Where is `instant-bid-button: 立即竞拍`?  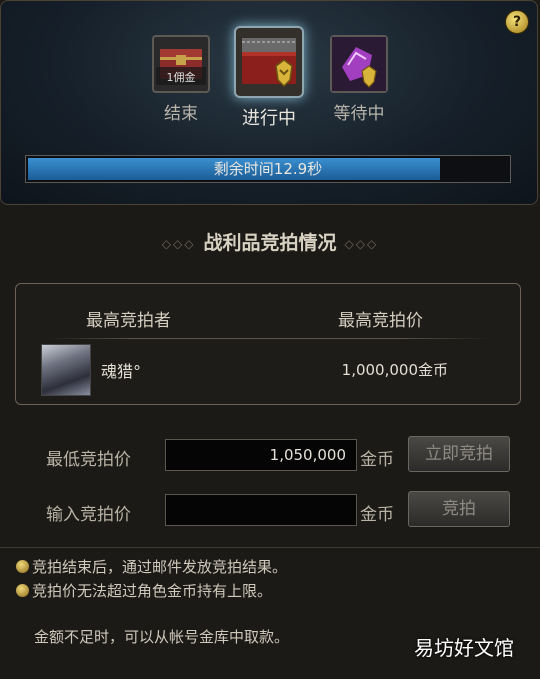 instant-bid-button: 立即竞拍 is located at coordinates (459, 454).